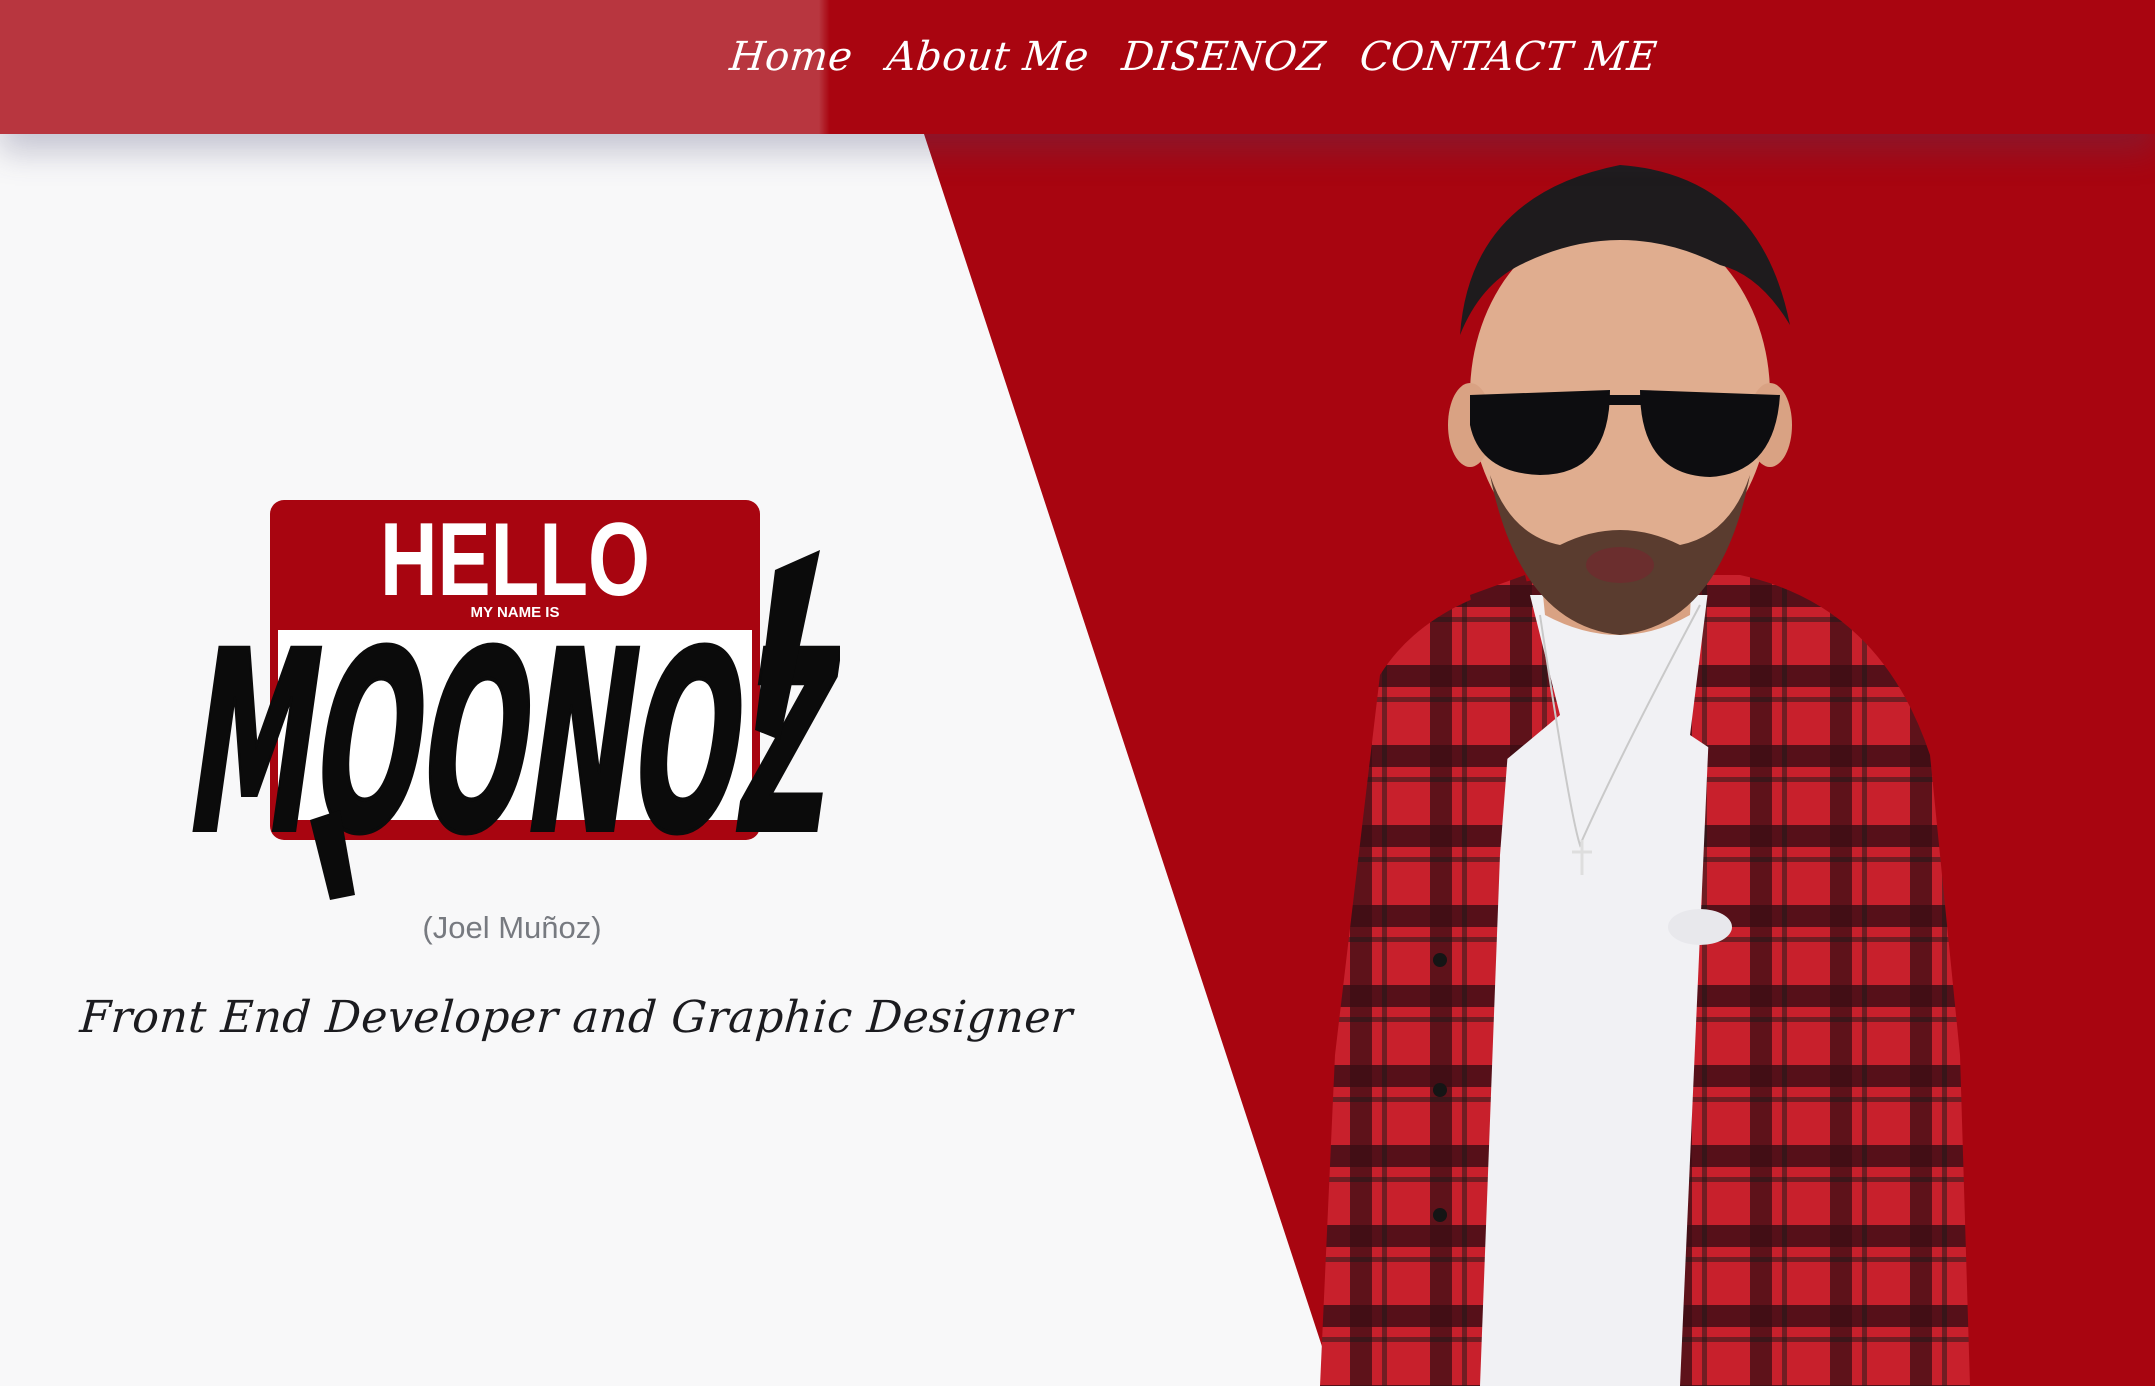  Describe the element at coordinates (576, 1017) in the screenshot. I see `hero-tagline: Front End Developer and Graphic Designer` at that location.